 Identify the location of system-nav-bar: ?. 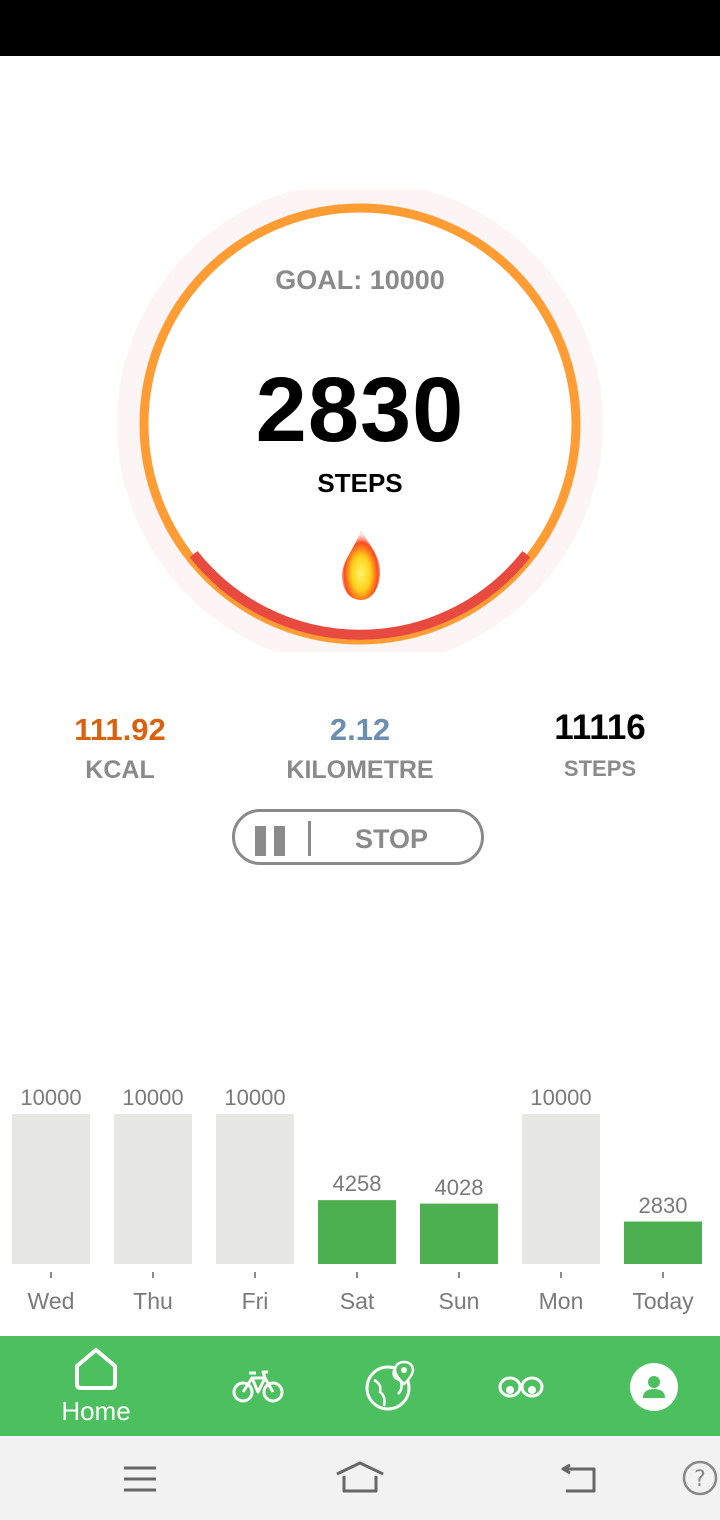
(360, 1478).